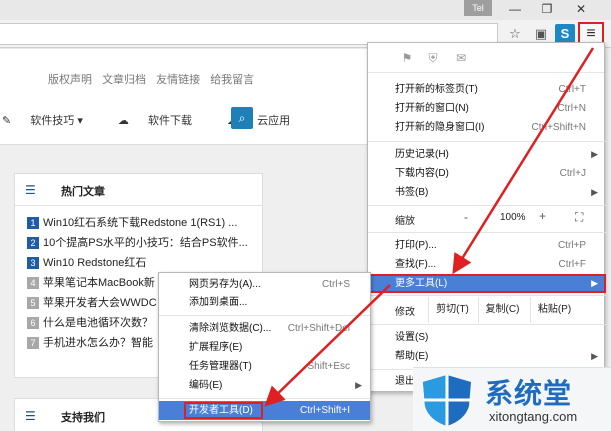  I want to click on article-title: 苹果开发者大会WWDC, so click(100, 303).